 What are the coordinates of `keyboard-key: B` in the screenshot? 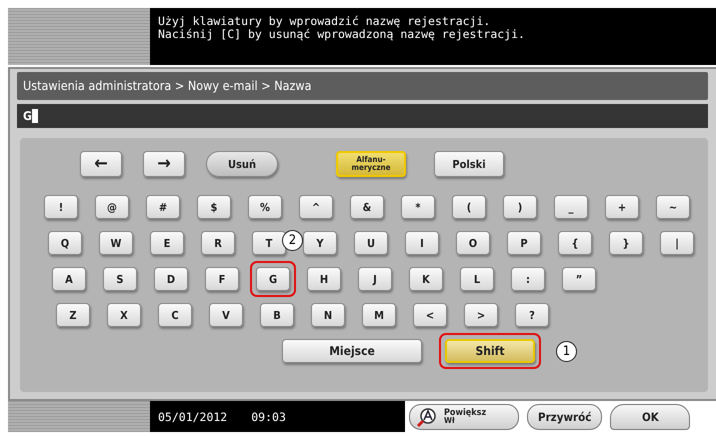 It's located at (277, 315).